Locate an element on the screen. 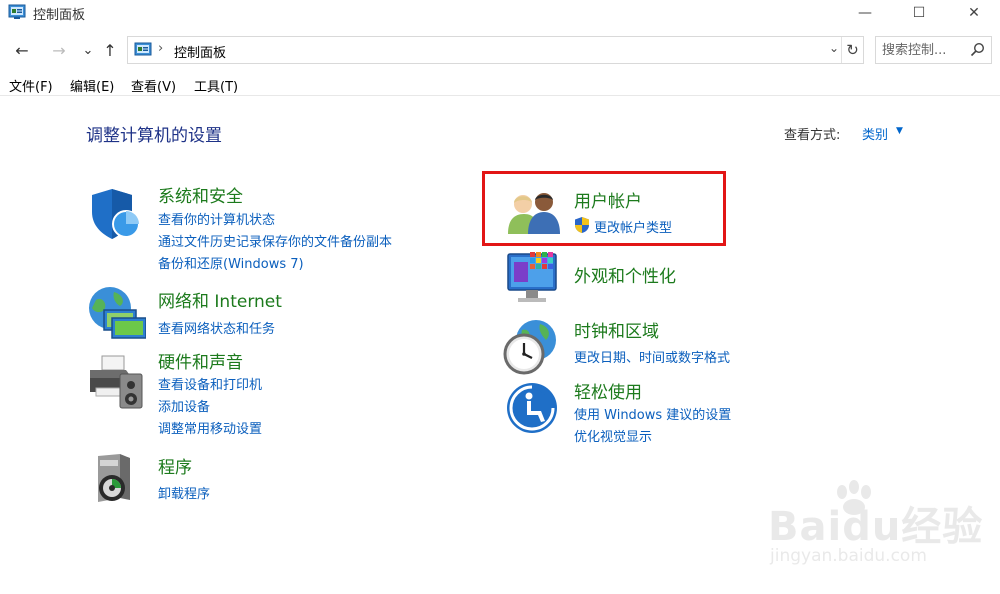 This screenshot has width=1000, height=594. menu-file: 文件(F) is located at coordinates (31, 85).